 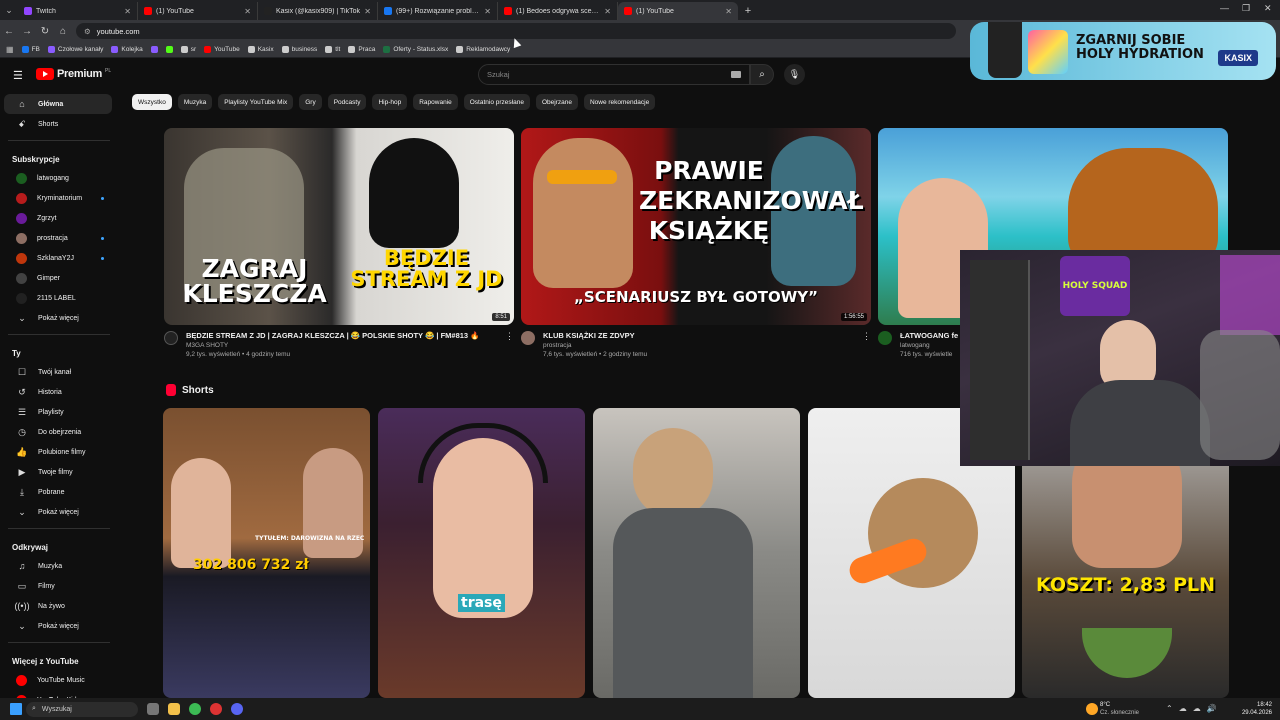 I want to click on filter-chip: Hip-hop, so click(x=390, y=102).